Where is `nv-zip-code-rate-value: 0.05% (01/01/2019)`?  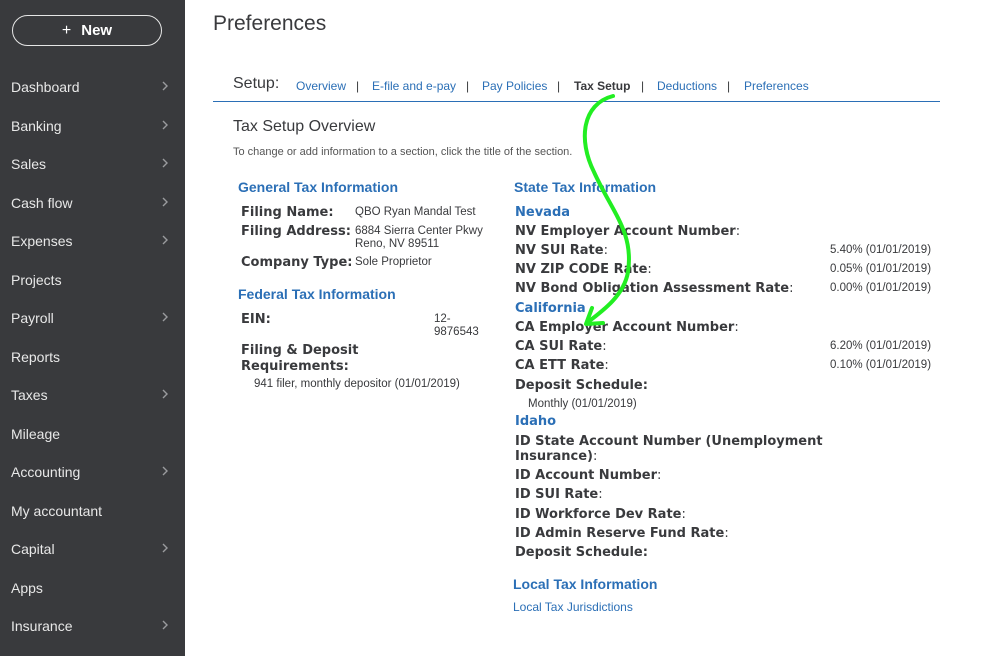 nv-zip-code-rate-value: 0.05% (01/01/2019) is located at coordinates (881, 269).